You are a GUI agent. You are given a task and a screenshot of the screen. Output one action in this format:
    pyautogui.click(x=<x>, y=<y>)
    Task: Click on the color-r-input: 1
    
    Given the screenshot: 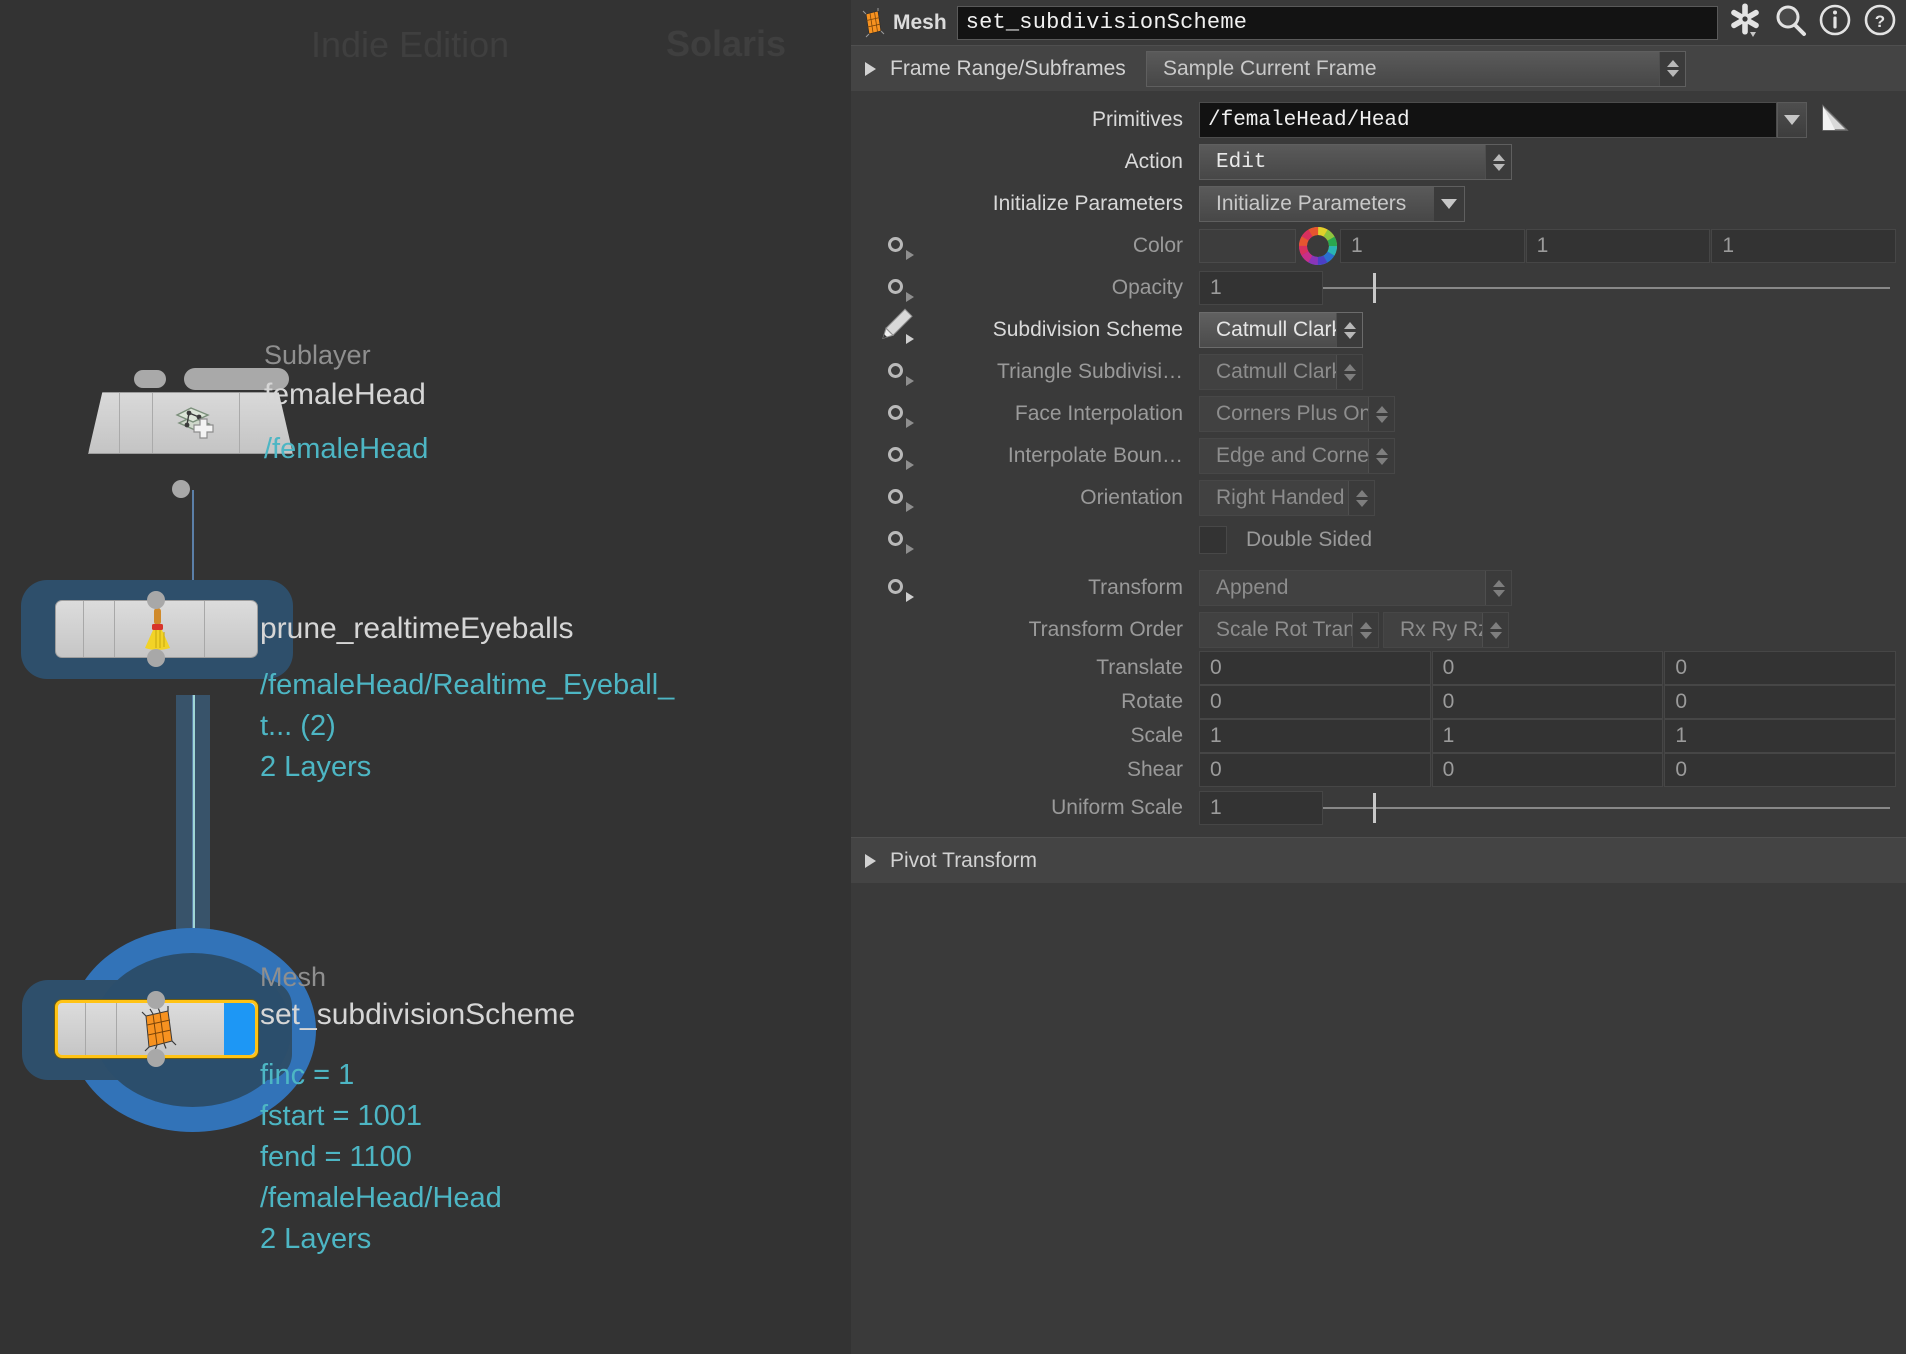 What is the action you would take?
    pyautogui.click(x=1432, y=246)
    